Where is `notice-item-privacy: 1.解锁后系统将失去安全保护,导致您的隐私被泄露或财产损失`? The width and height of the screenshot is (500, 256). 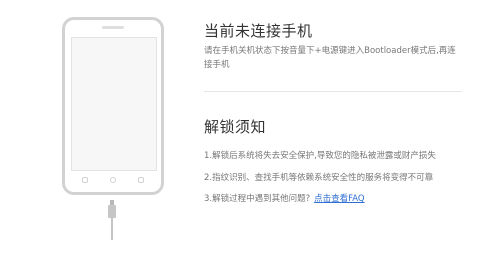
notice-item-privacy: 1.解锁后系统将失去安全保护,导致您的隐私被泄露或财产损失 is located at coordinates (320, 156).